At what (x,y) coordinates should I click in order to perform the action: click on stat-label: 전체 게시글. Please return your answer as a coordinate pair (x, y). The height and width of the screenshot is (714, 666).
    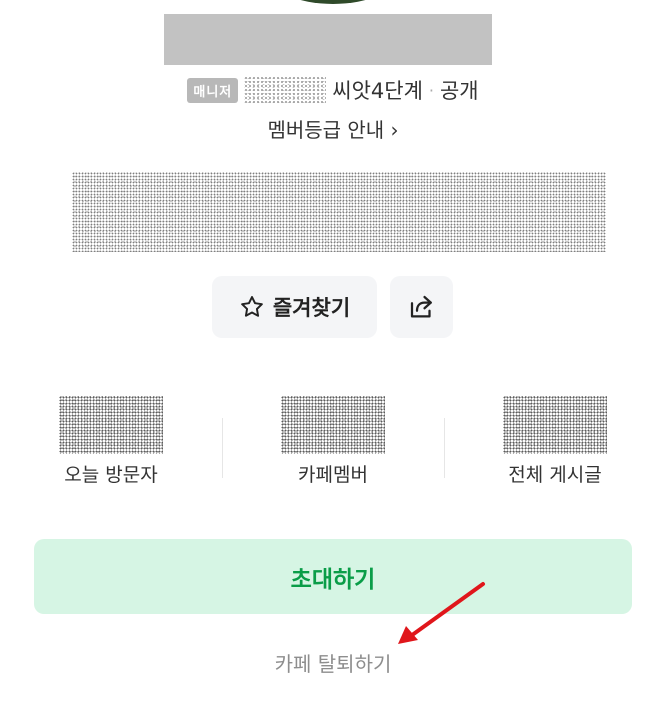
    Looking at the image, I should click on (555, 475).